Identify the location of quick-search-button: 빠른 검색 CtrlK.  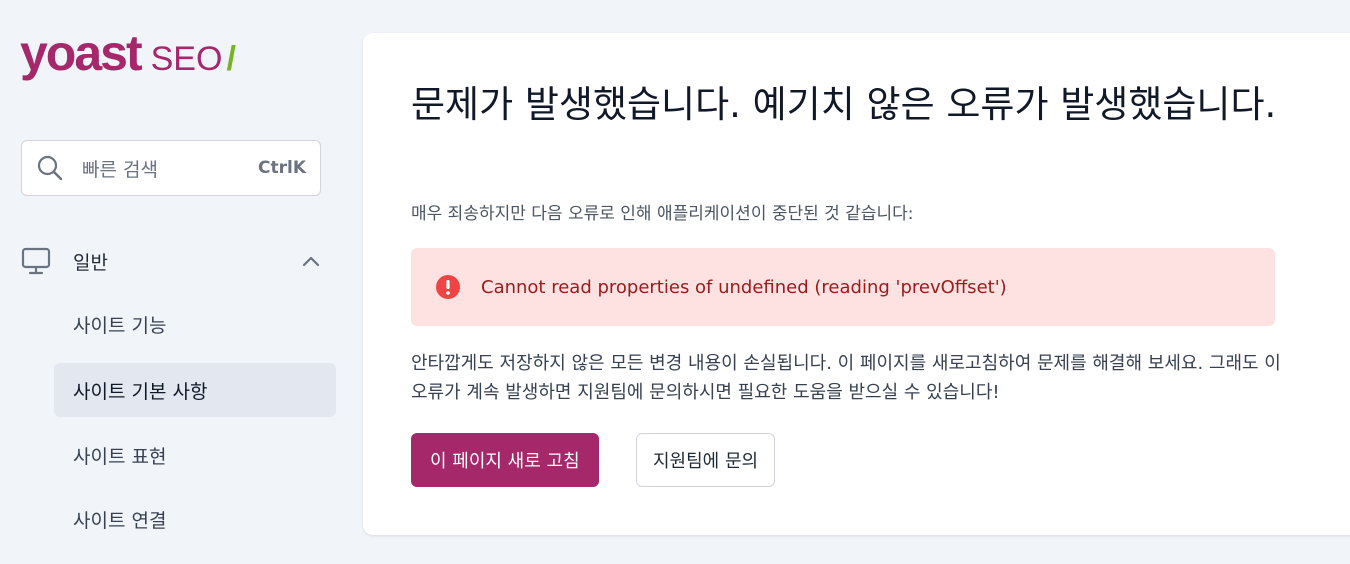
(171, 168).